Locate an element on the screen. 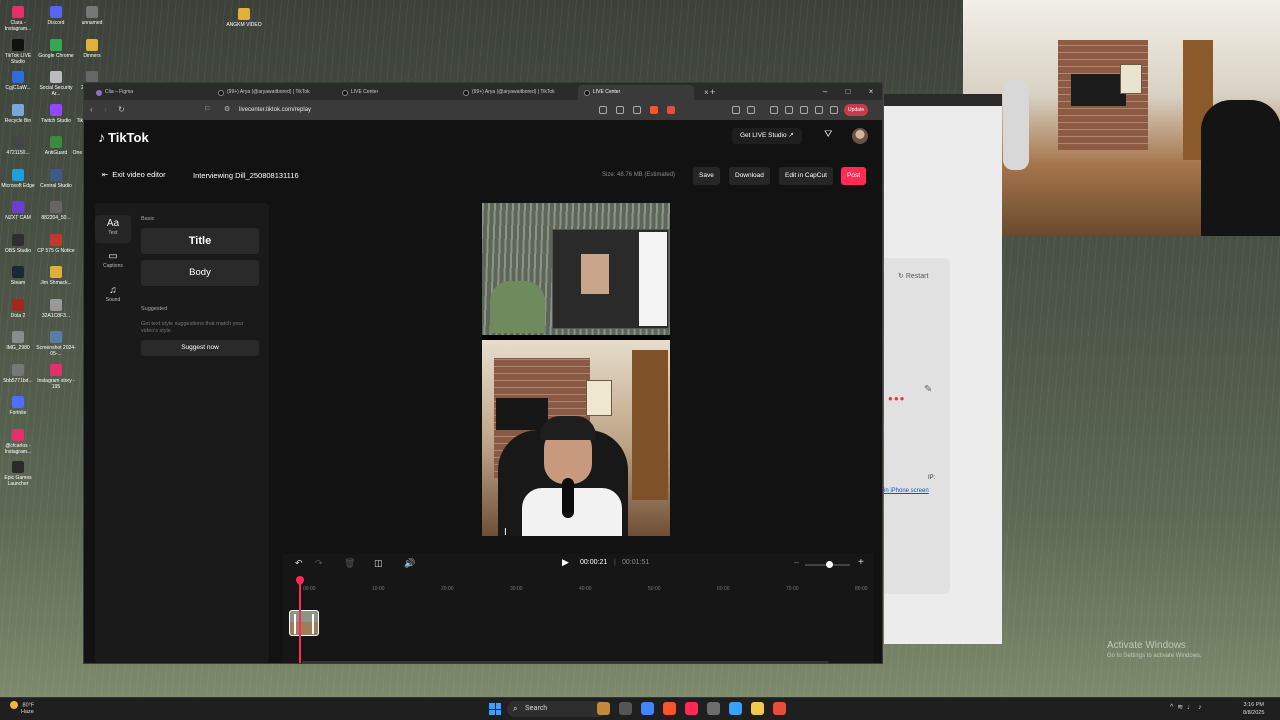 The width and height of the screenshot is (1280, 720). zoom-out-icon: – is located at coordinates (796, 562).